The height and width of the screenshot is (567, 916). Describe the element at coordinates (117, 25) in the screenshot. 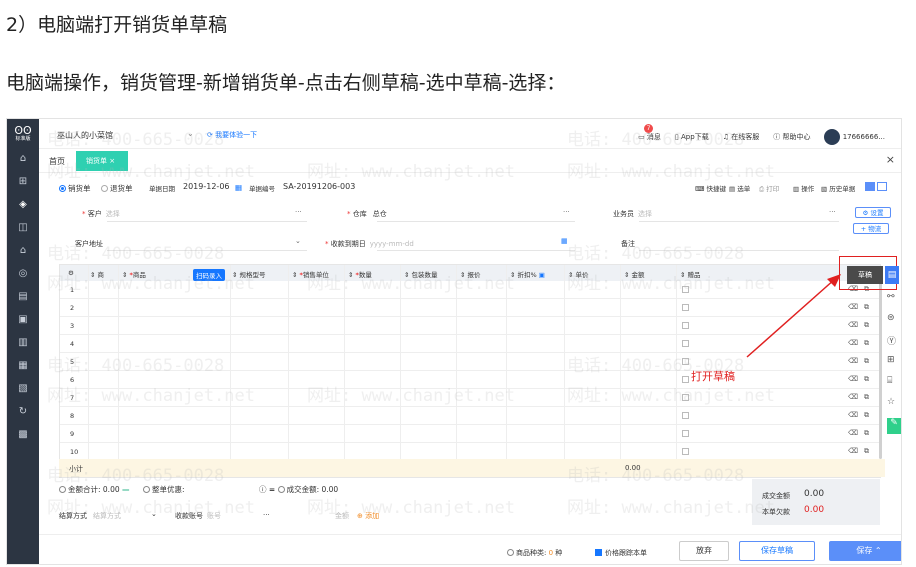

I see `step-title: 2）电脑端打开销货单草稿` at that location.